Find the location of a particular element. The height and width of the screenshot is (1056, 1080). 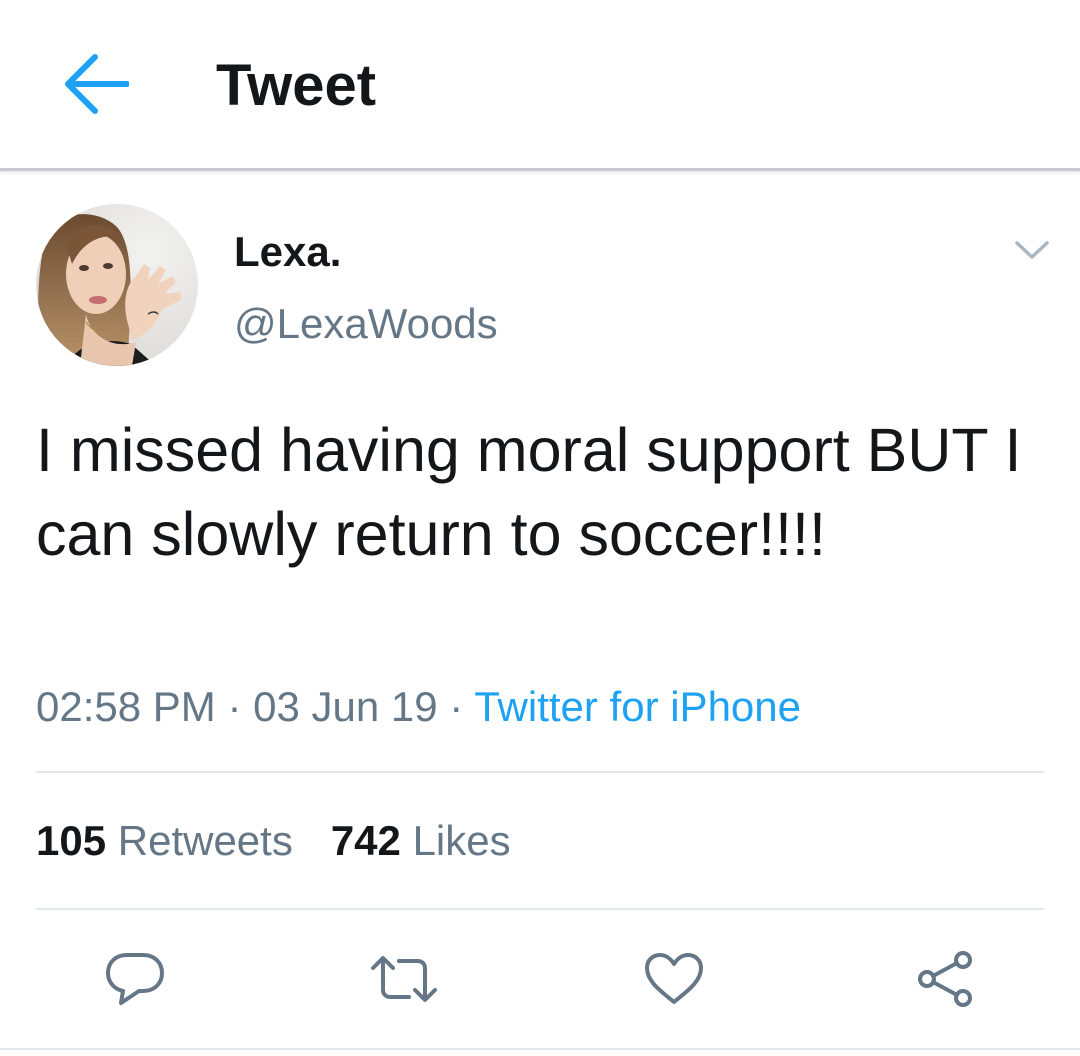

profile-photo is located at coordinates (117, 285).